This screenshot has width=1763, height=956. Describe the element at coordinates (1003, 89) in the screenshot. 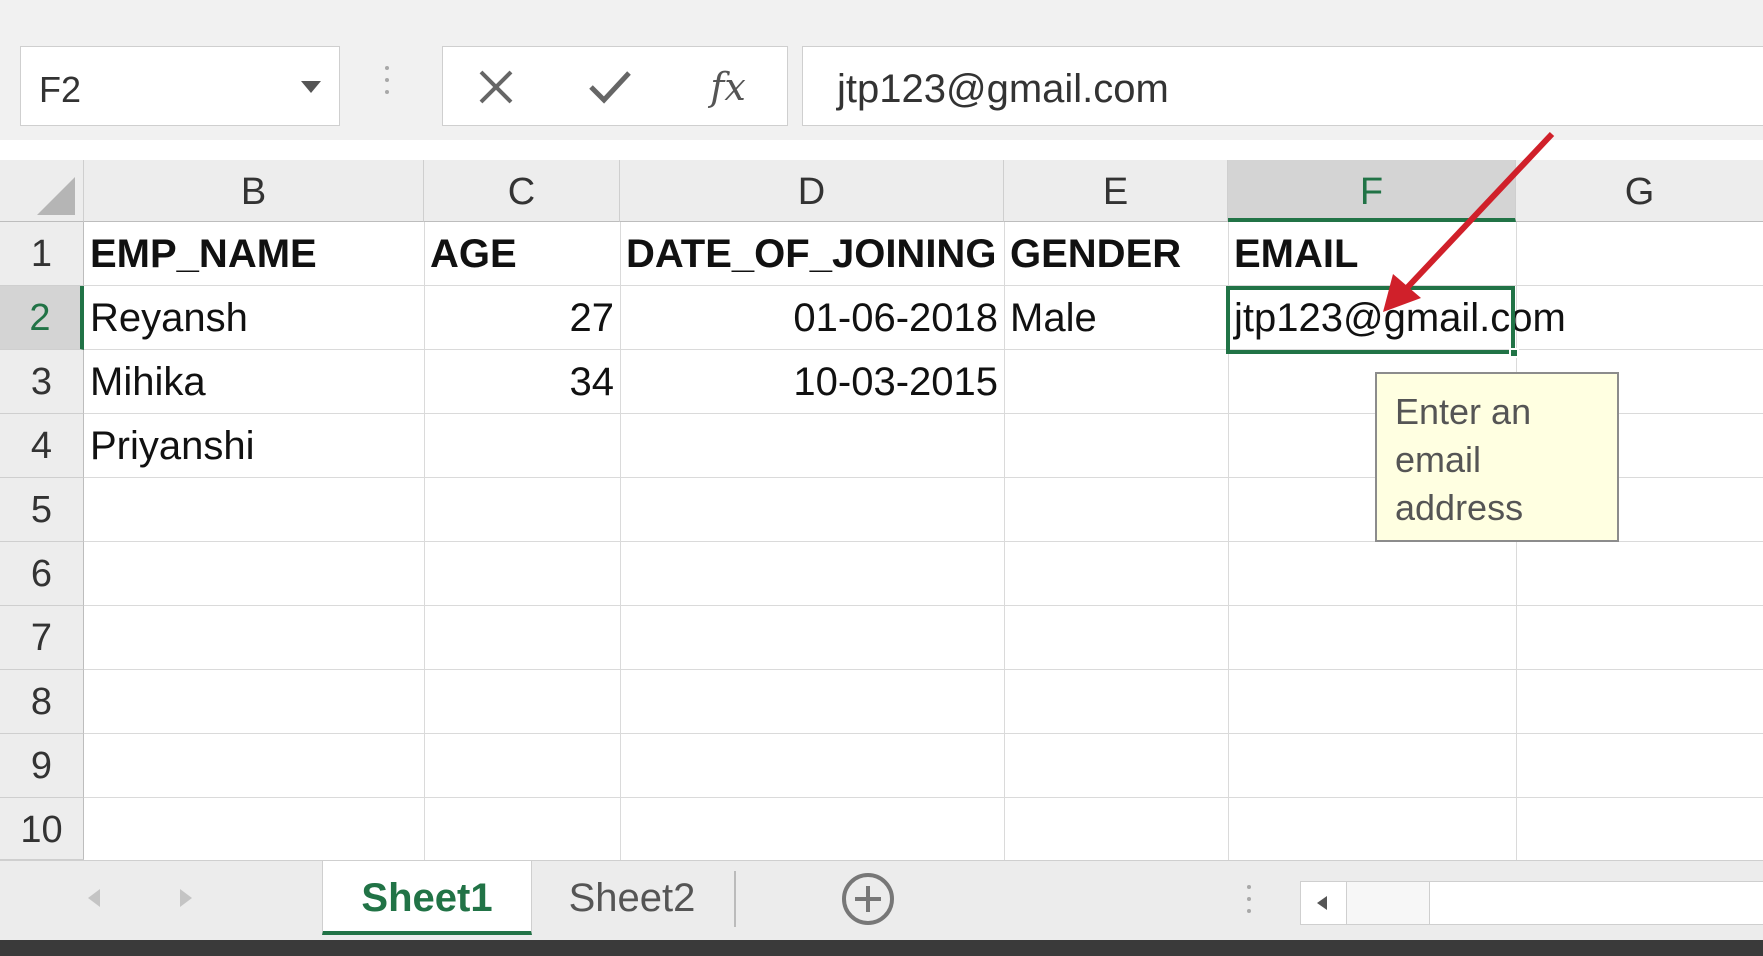

I see `formula-input-value: jtp123@gmail.com` at that location.